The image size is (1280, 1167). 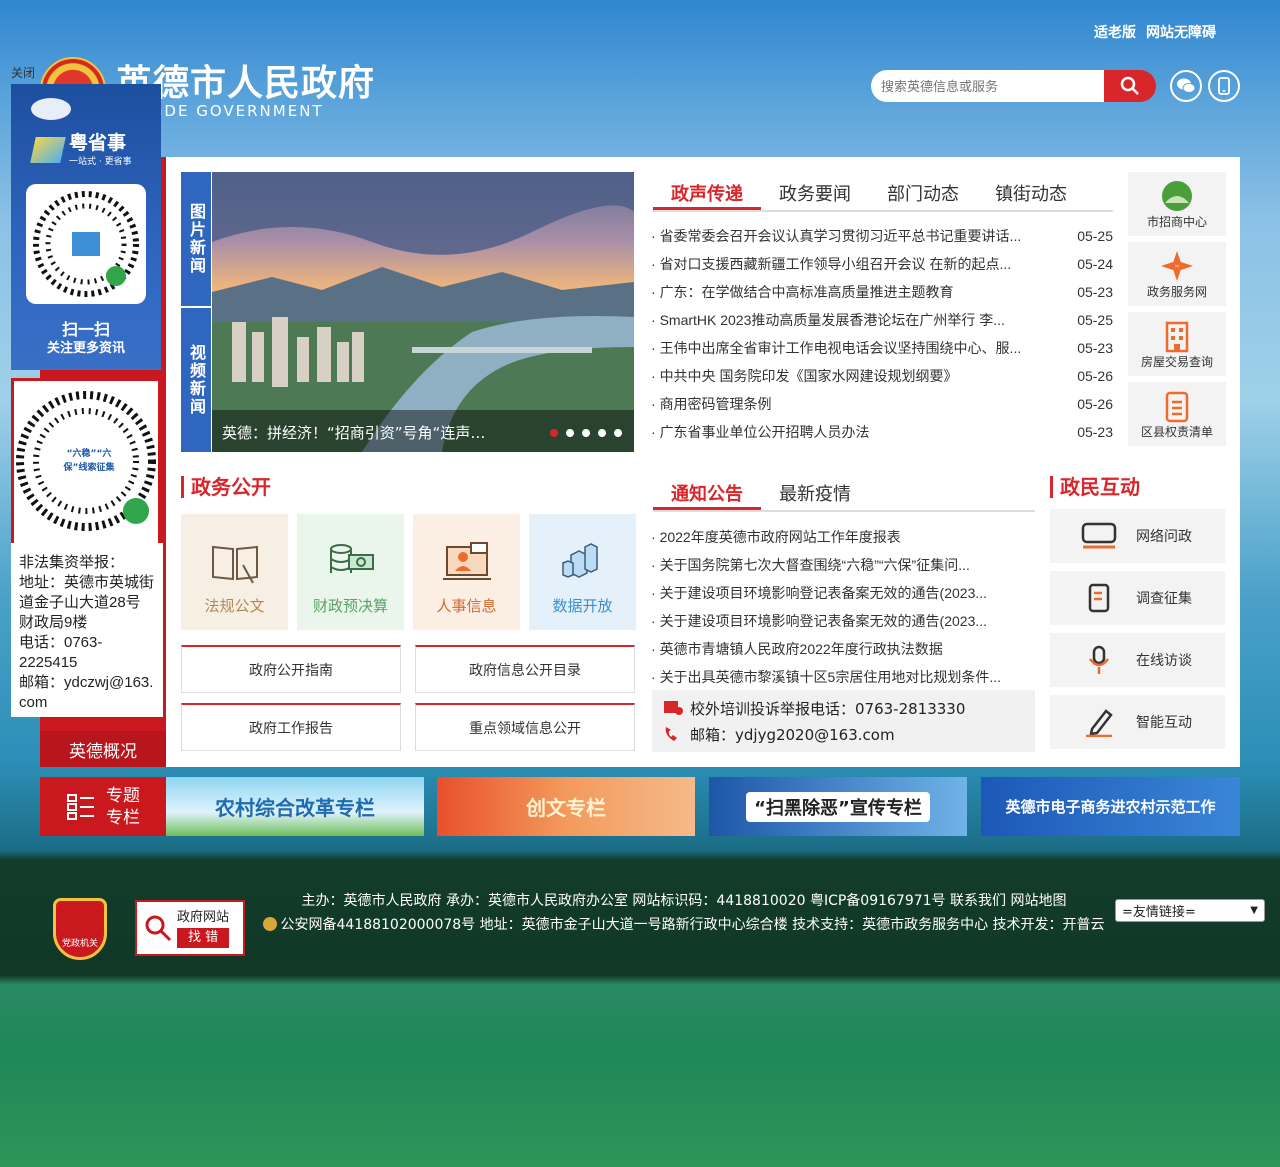 I want to click on tab-dept-news: 部门动态, so click(x=923, y=195).